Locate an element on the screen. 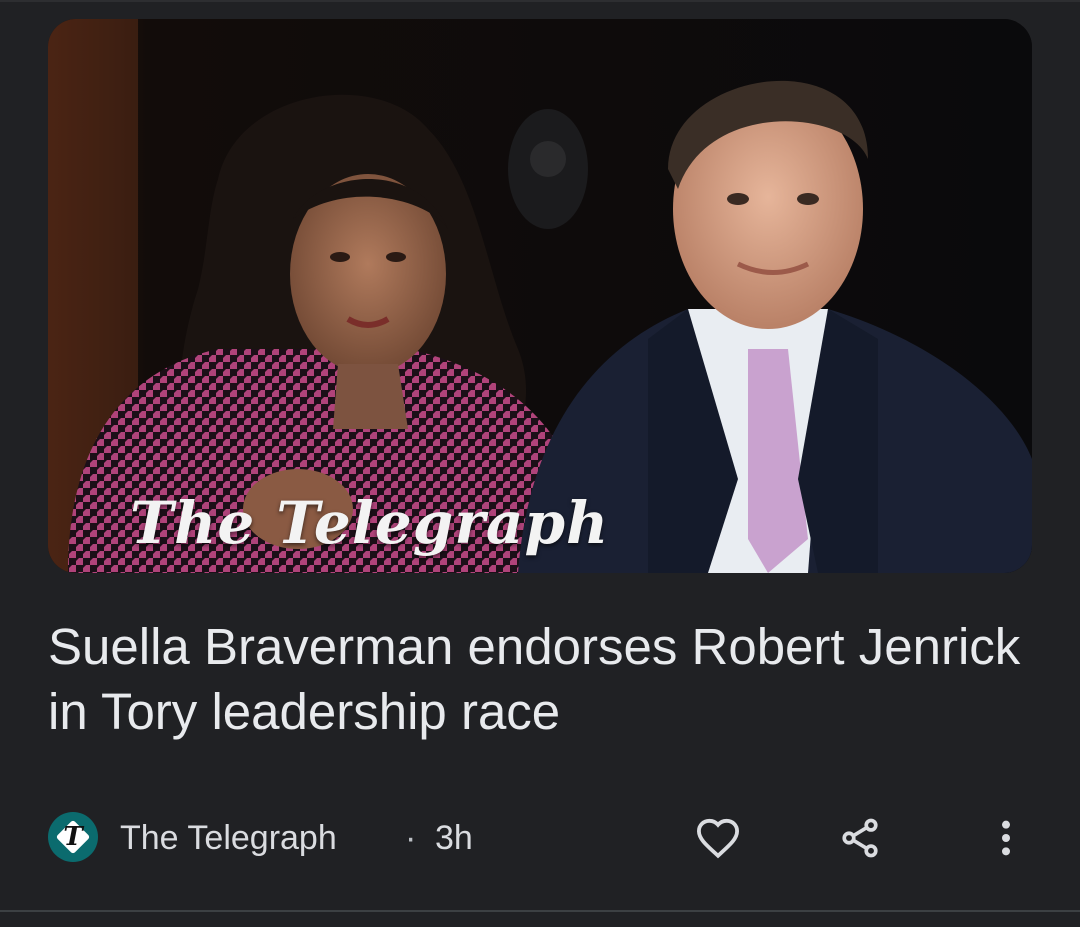 The width and height of the screenshot is (1080, 927). share-icon is located at coordinates (860, 838).